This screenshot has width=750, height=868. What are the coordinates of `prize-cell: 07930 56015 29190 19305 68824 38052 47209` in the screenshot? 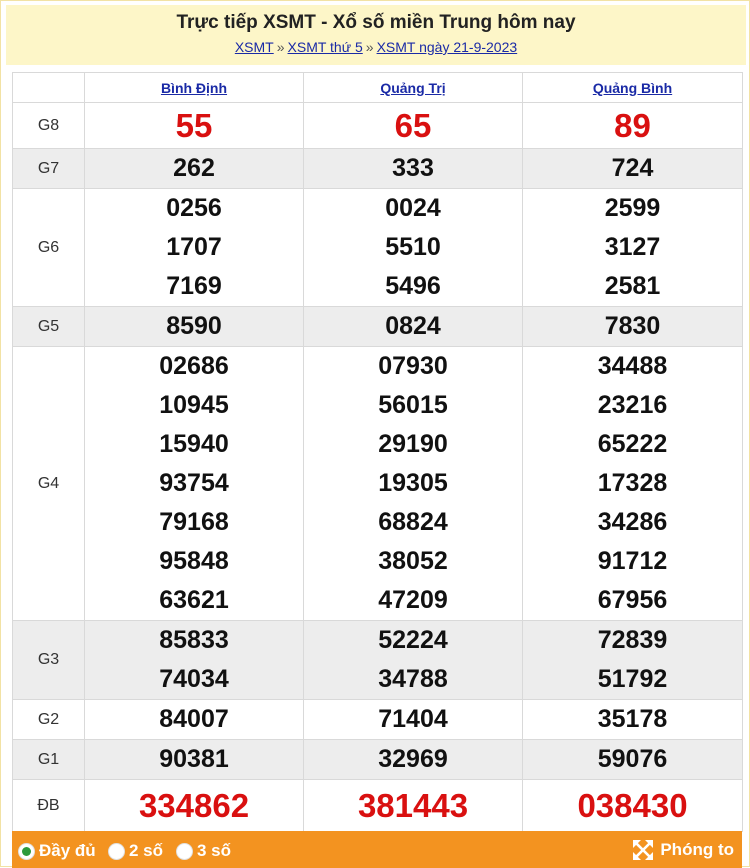 It's located at (413, 483).